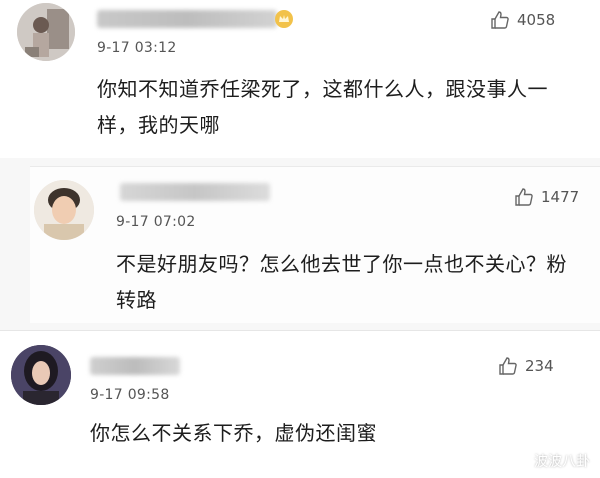 The height and width of the screenshot is (478, 600). I want to click on like-button: 4058, so click(522, 20).